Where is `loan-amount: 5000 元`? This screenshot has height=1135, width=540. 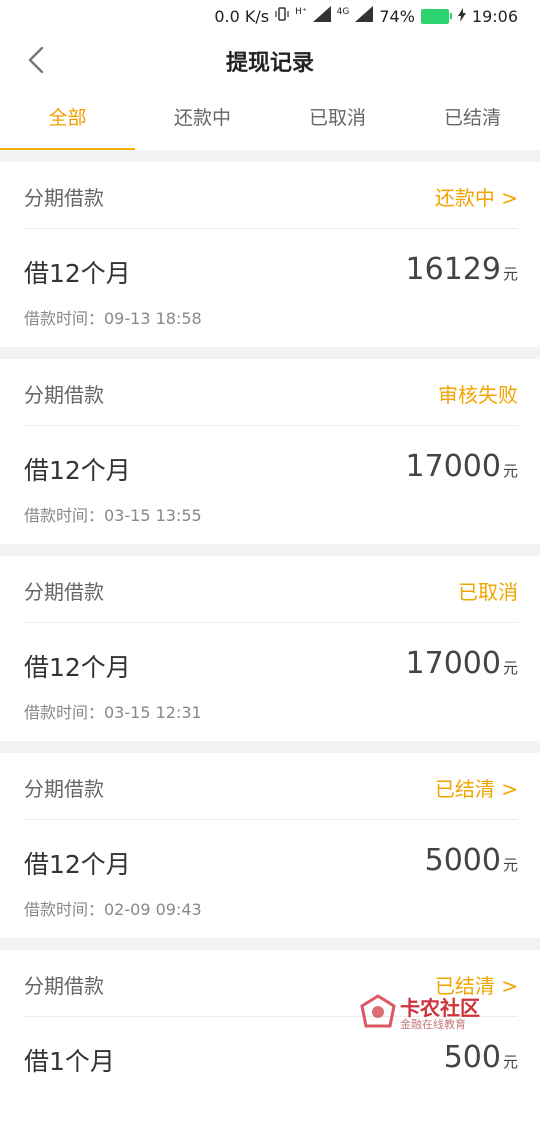
loan-amount: 5000 元 is located at coordinates (471, 860).